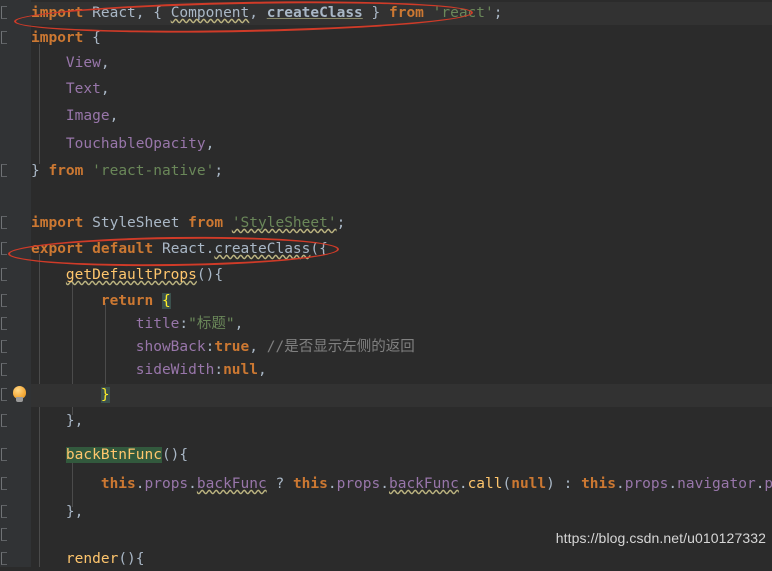  Describe the element at coordinates (401, 171) in the screenshot. I see `code-line: } from 'react-native';` at that location.